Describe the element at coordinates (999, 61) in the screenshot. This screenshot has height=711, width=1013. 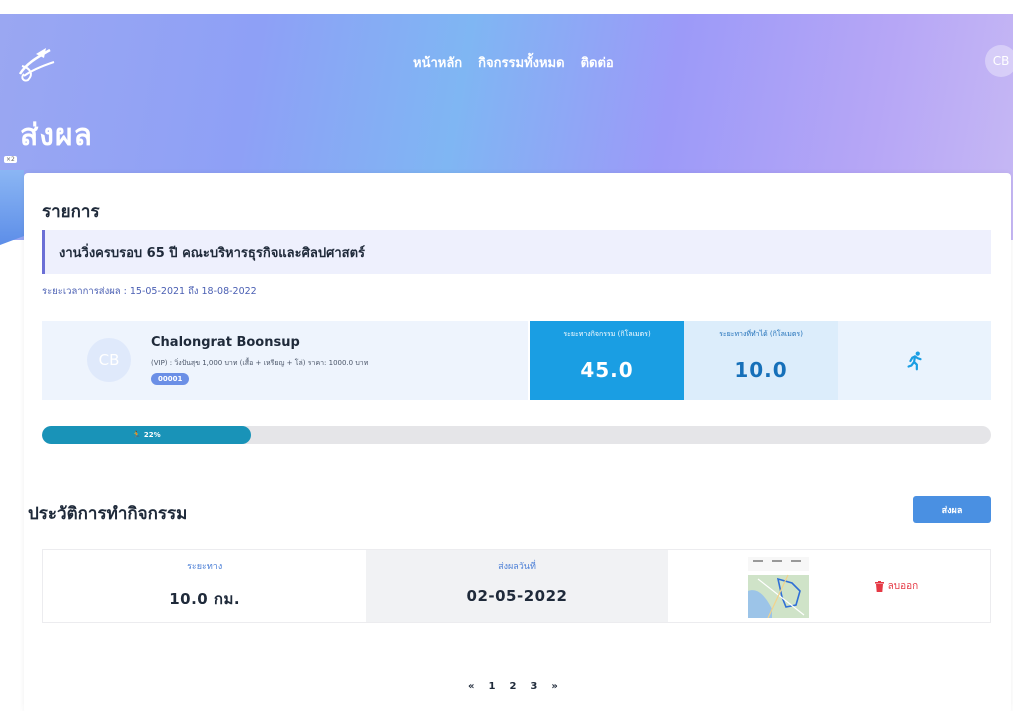
I see `user-avatar: CB` at that location.